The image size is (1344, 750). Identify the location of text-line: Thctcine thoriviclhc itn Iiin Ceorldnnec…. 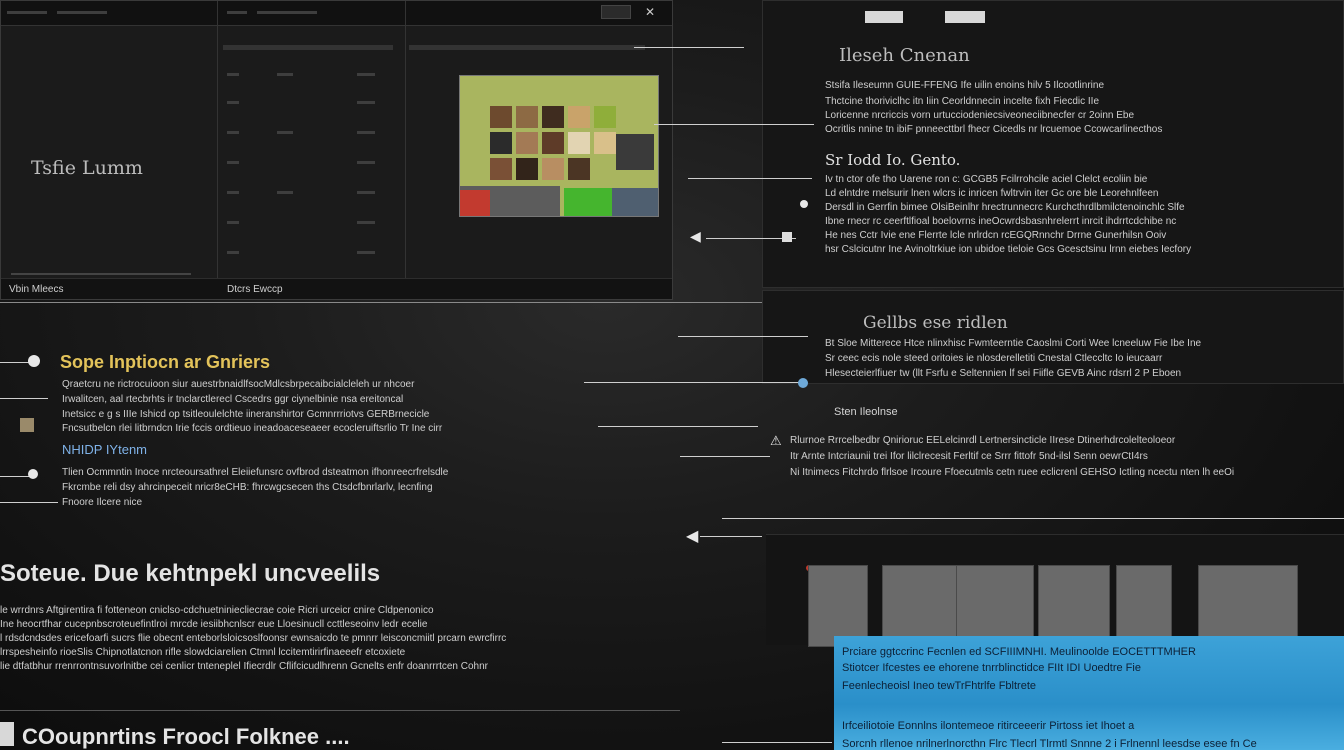
(962, 101).